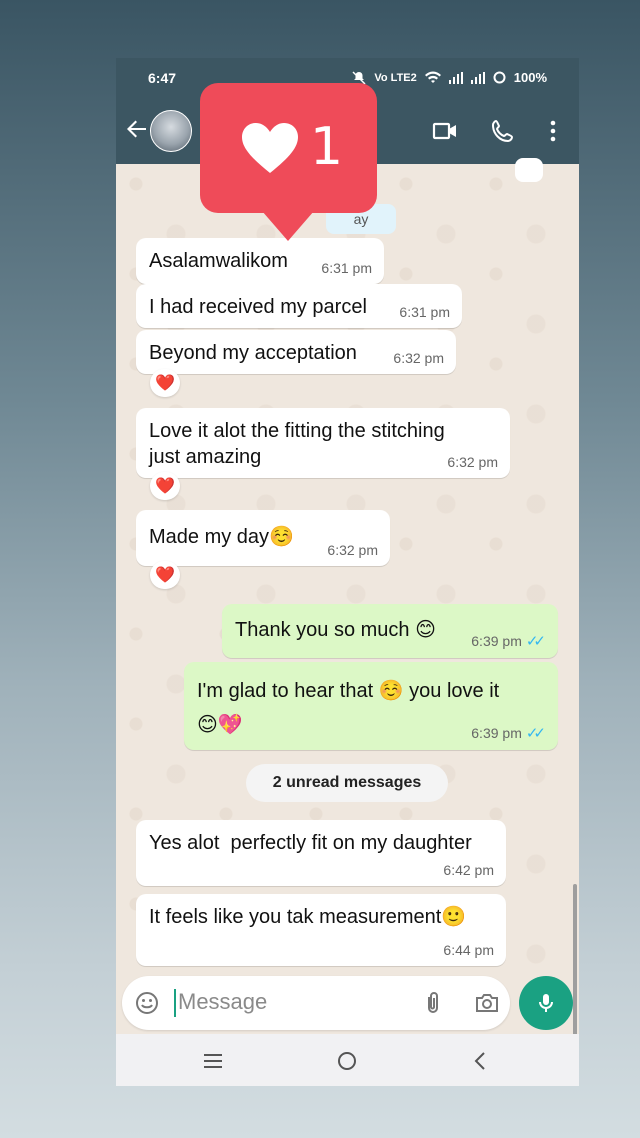 This screenshot has width=640, height=1138. What do you see at coordinates (468, 870) in the screenshot?
I see `message-time: 6:42 pm` at bounding box center [468, 870].